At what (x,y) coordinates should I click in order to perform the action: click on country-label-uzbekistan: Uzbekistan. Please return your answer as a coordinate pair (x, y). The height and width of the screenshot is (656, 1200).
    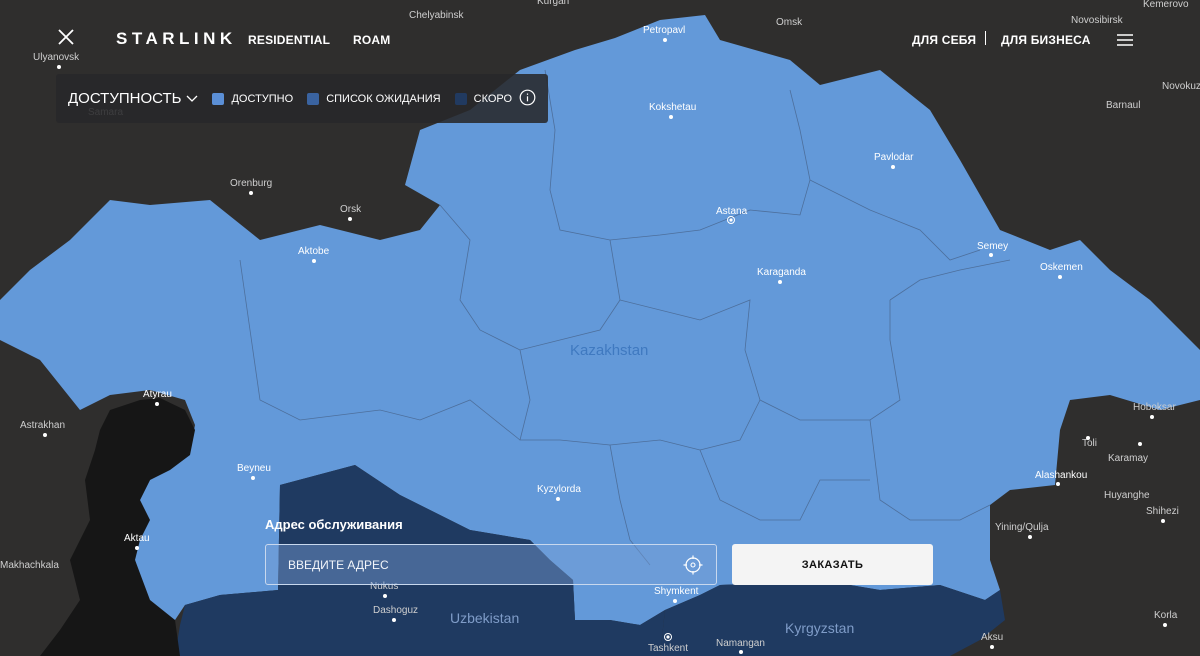
    Looking at the image, I should click on (484, 618).